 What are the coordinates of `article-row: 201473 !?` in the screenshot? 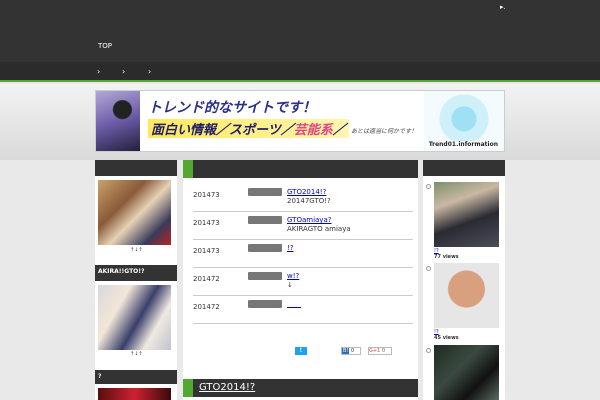 It's located at (303, 254).